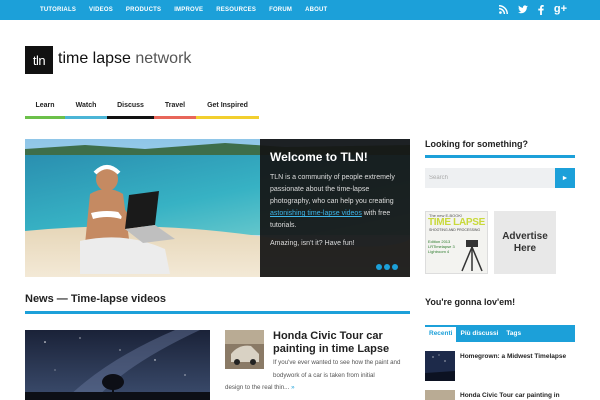 The height and width of the screenshot is (400, 600). What do you see at coordinates (541, 9) in the screenshot?
I see `facebook-icon` at bounding box center [541, 9].